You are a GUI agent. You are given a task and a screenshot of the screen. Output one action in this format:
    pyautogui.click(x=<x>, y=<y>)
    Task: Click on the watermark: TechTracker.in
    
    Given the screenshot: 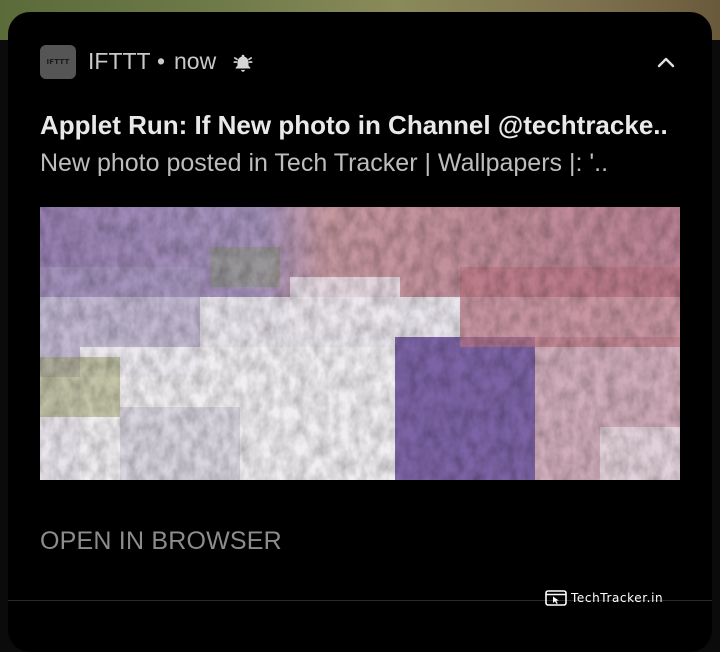 What is the action you would take?
    pyautogui.click(x=604, y=598)
    